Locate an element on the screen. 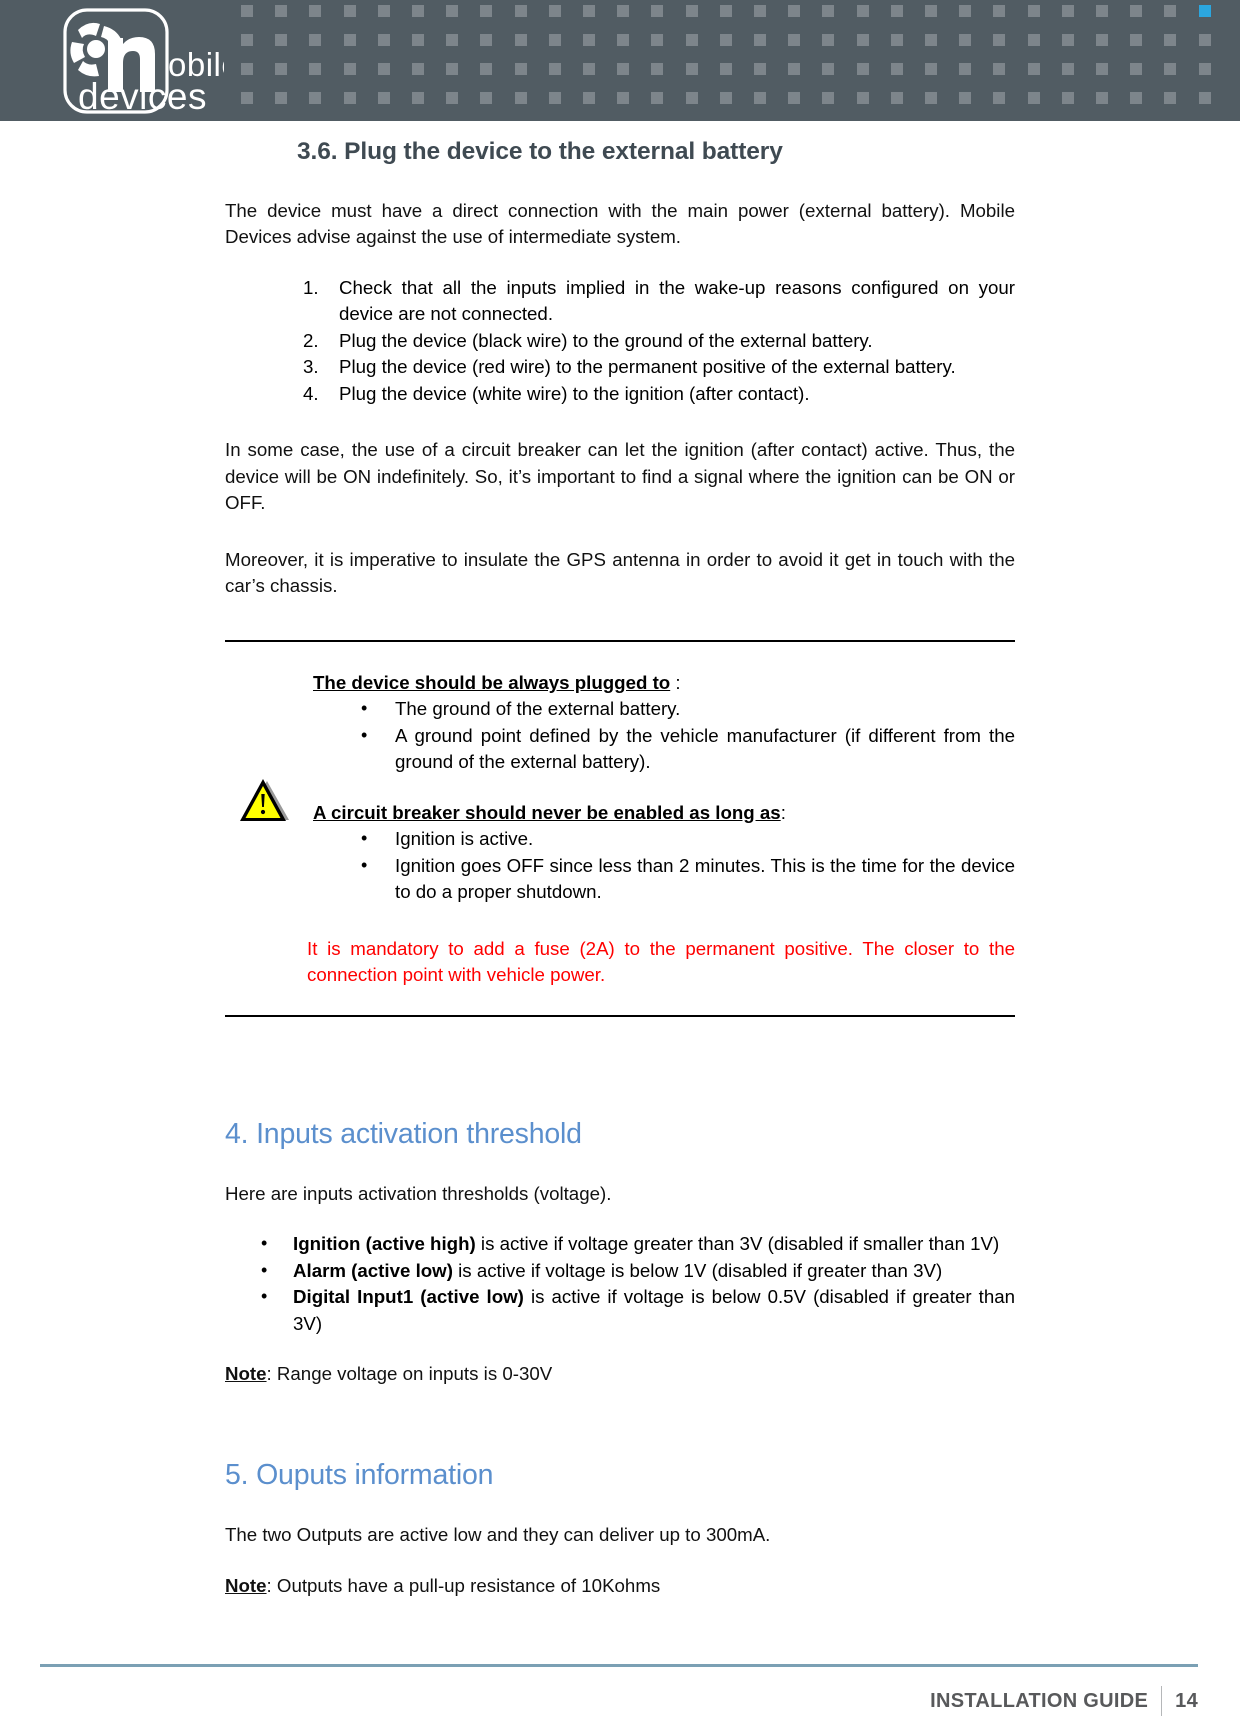 The width and height of the screenshot is (1240, 1735). mobile-devices-logo: obile devices is located at coordinates (129, 61).